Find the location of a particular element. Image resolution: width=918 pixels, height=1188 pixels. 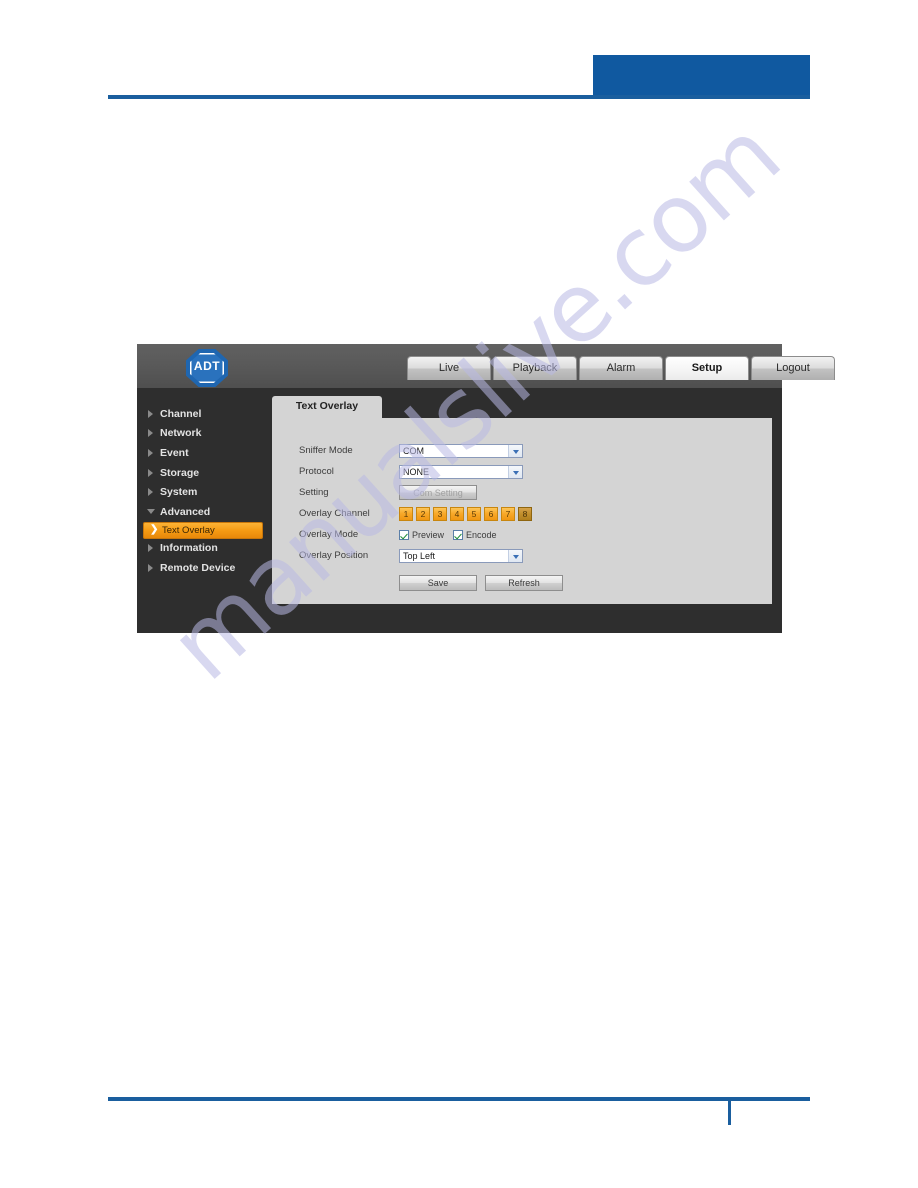

sidebar-item-label: Channel is located at coordinates (181, 413).